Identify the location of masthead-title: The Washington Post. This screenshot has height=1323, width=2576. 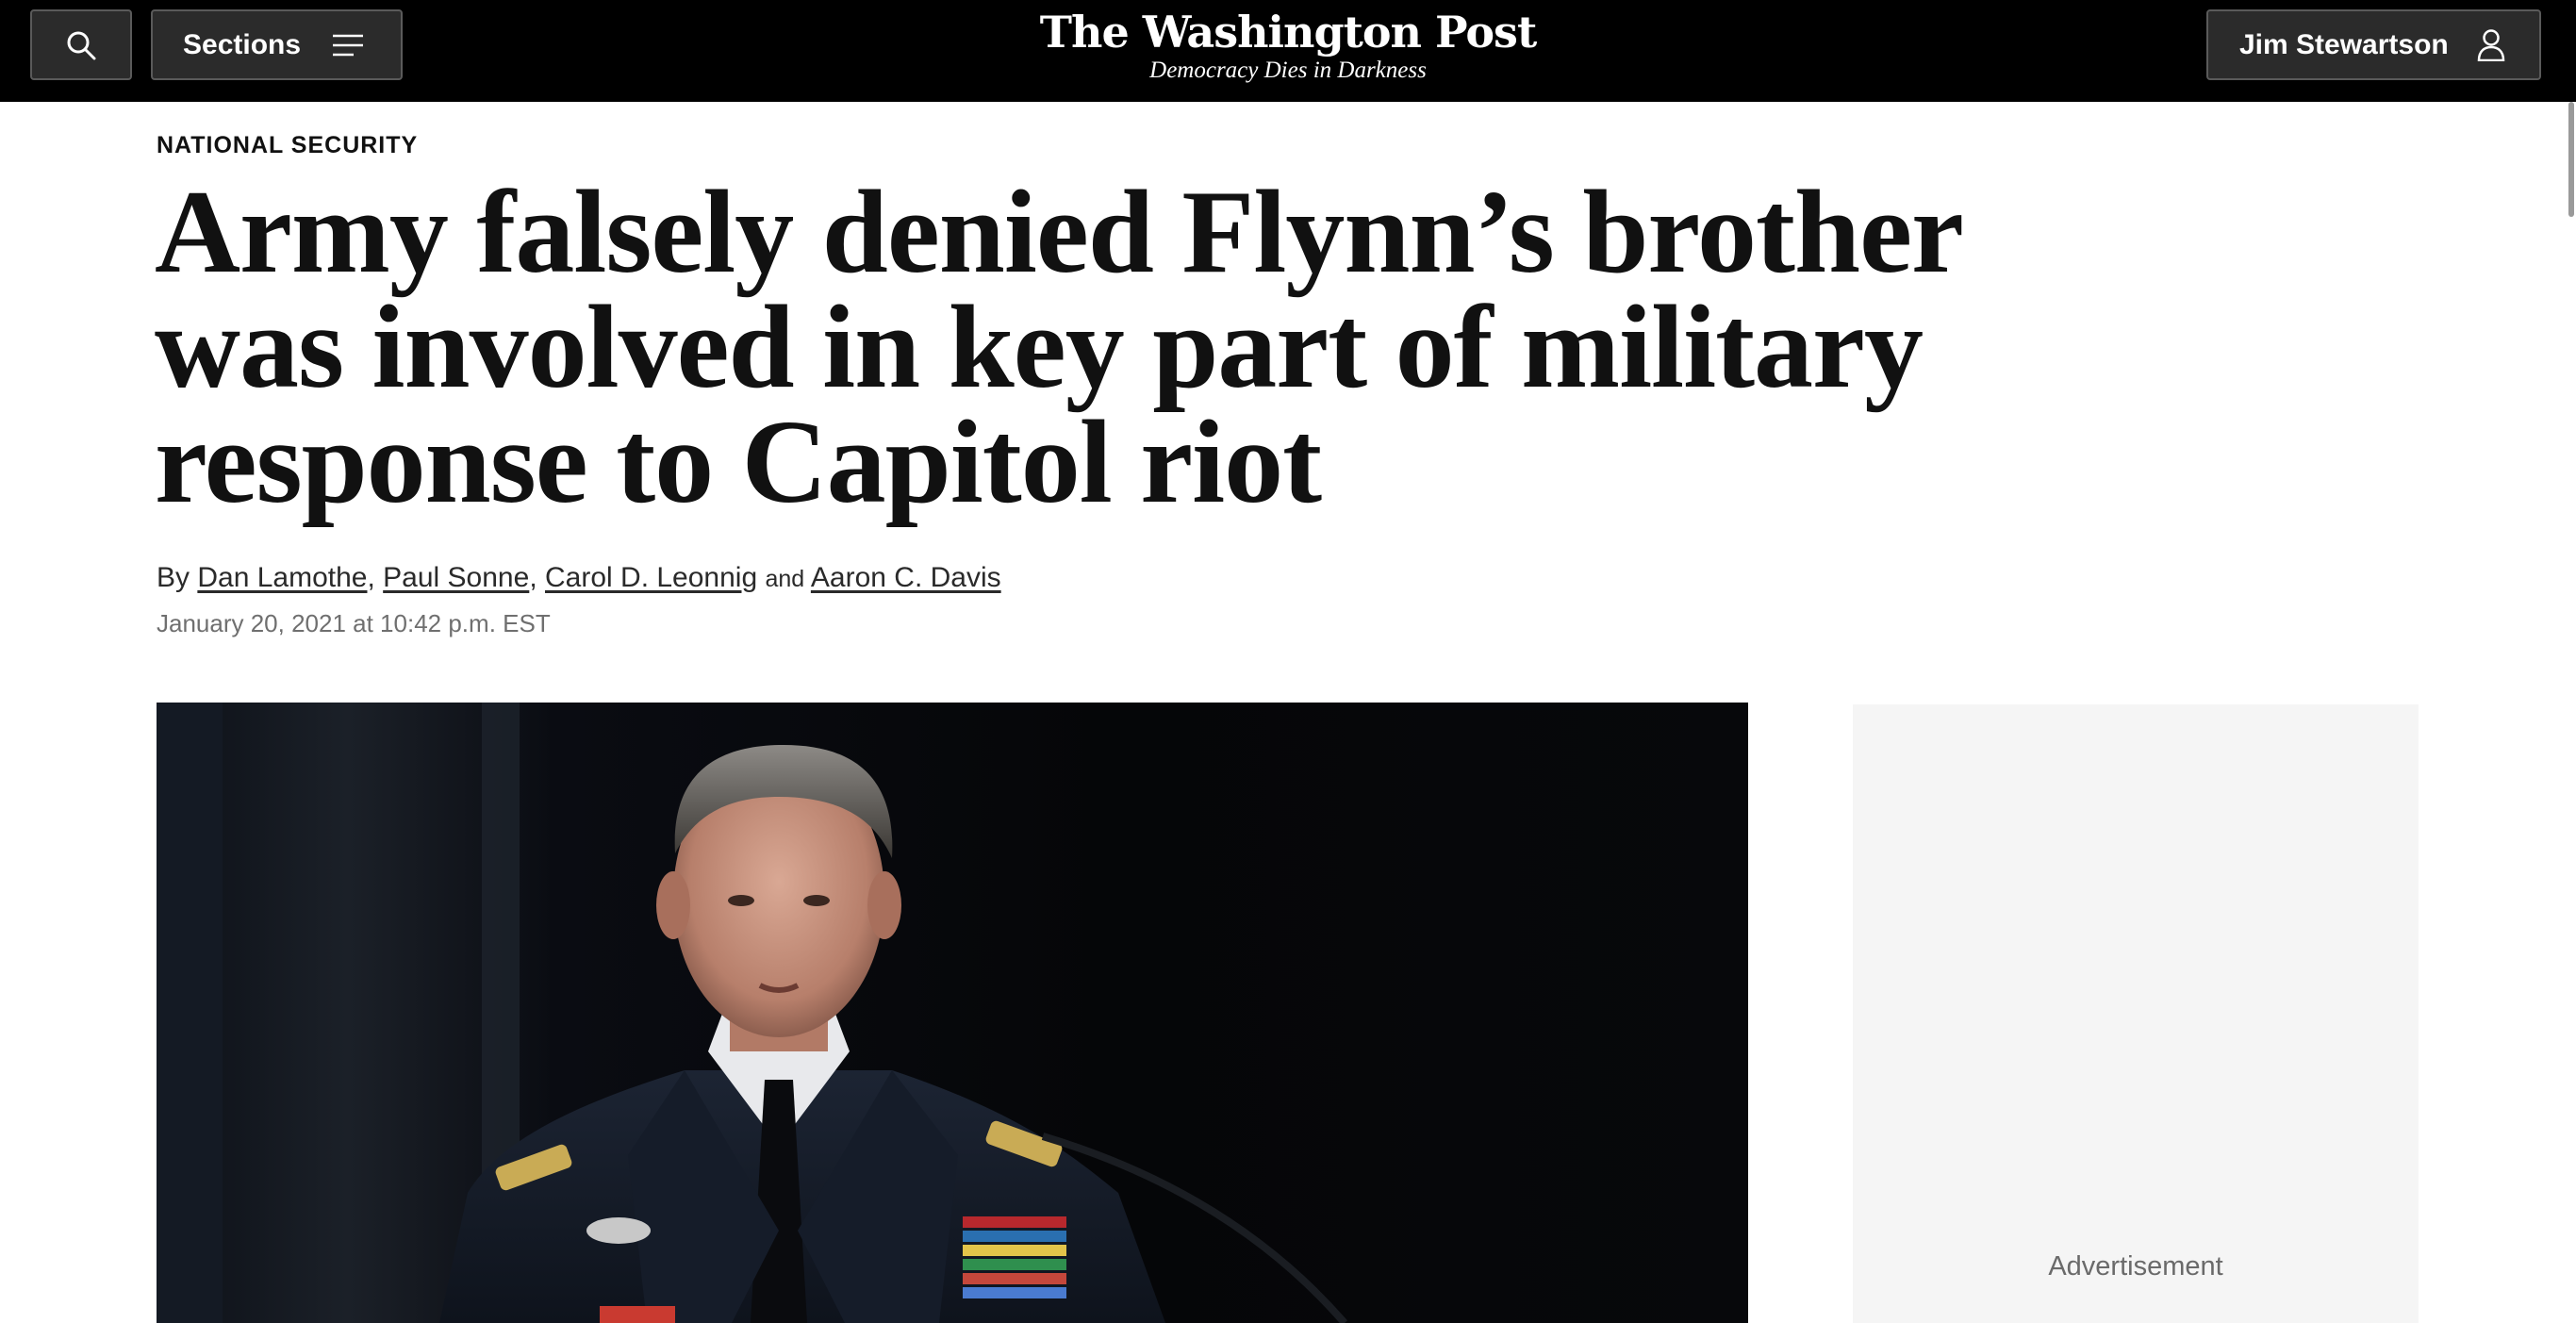
(1288, 33).